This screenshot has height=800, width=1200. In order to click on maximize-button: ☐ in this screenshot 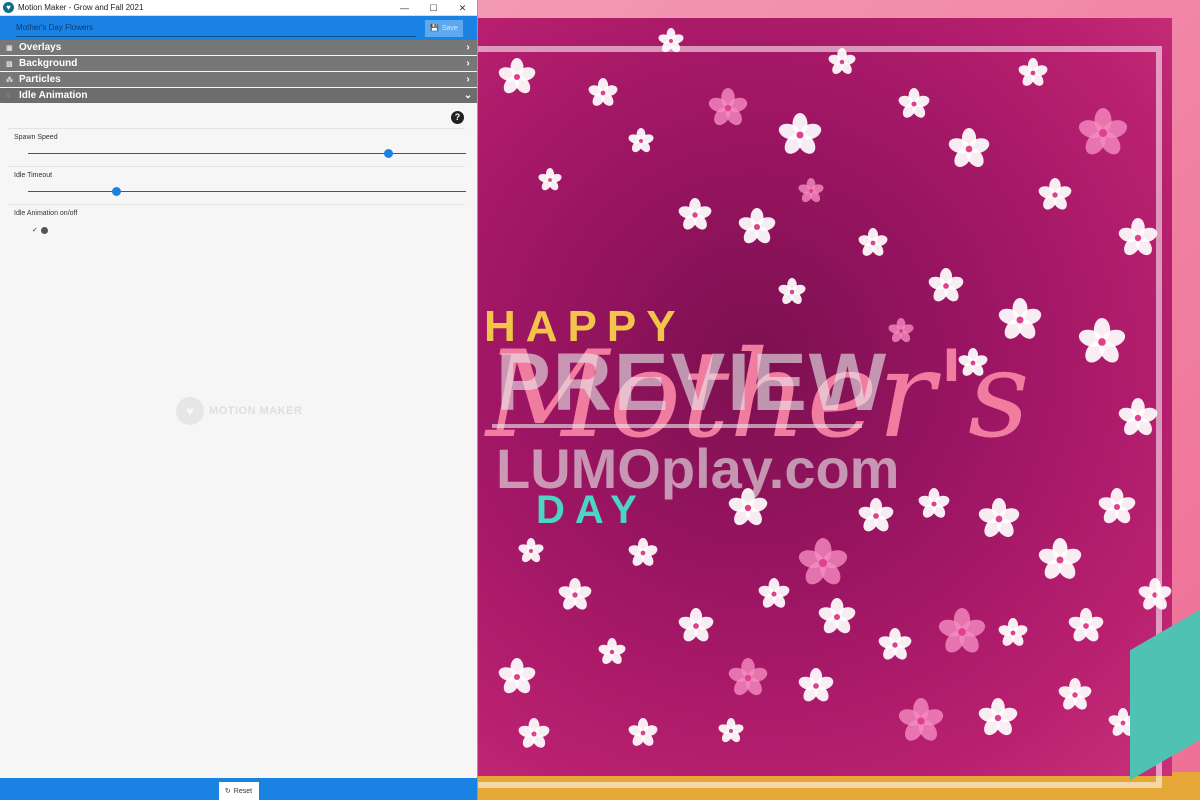, I will do `click(433, 8)`.